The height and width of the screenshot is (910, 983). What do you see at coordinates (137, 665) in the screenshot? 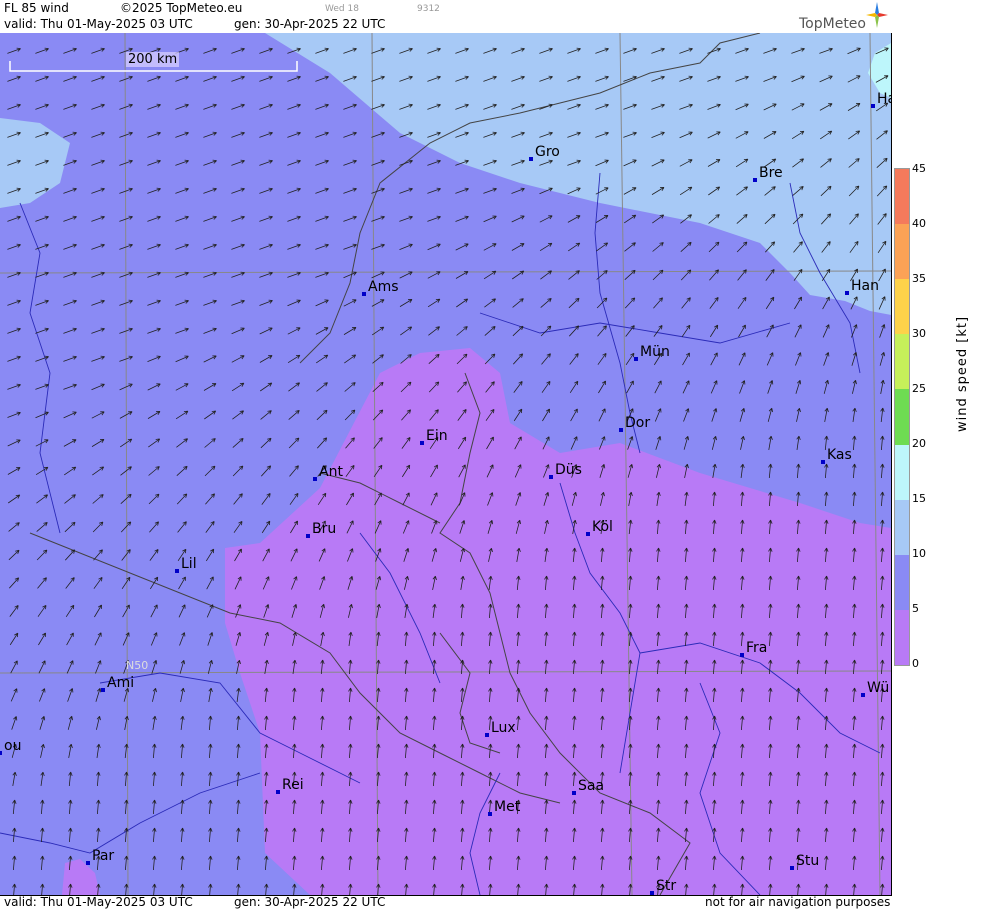
I see `latitude-label: N50` at bounding box center [137, 665].